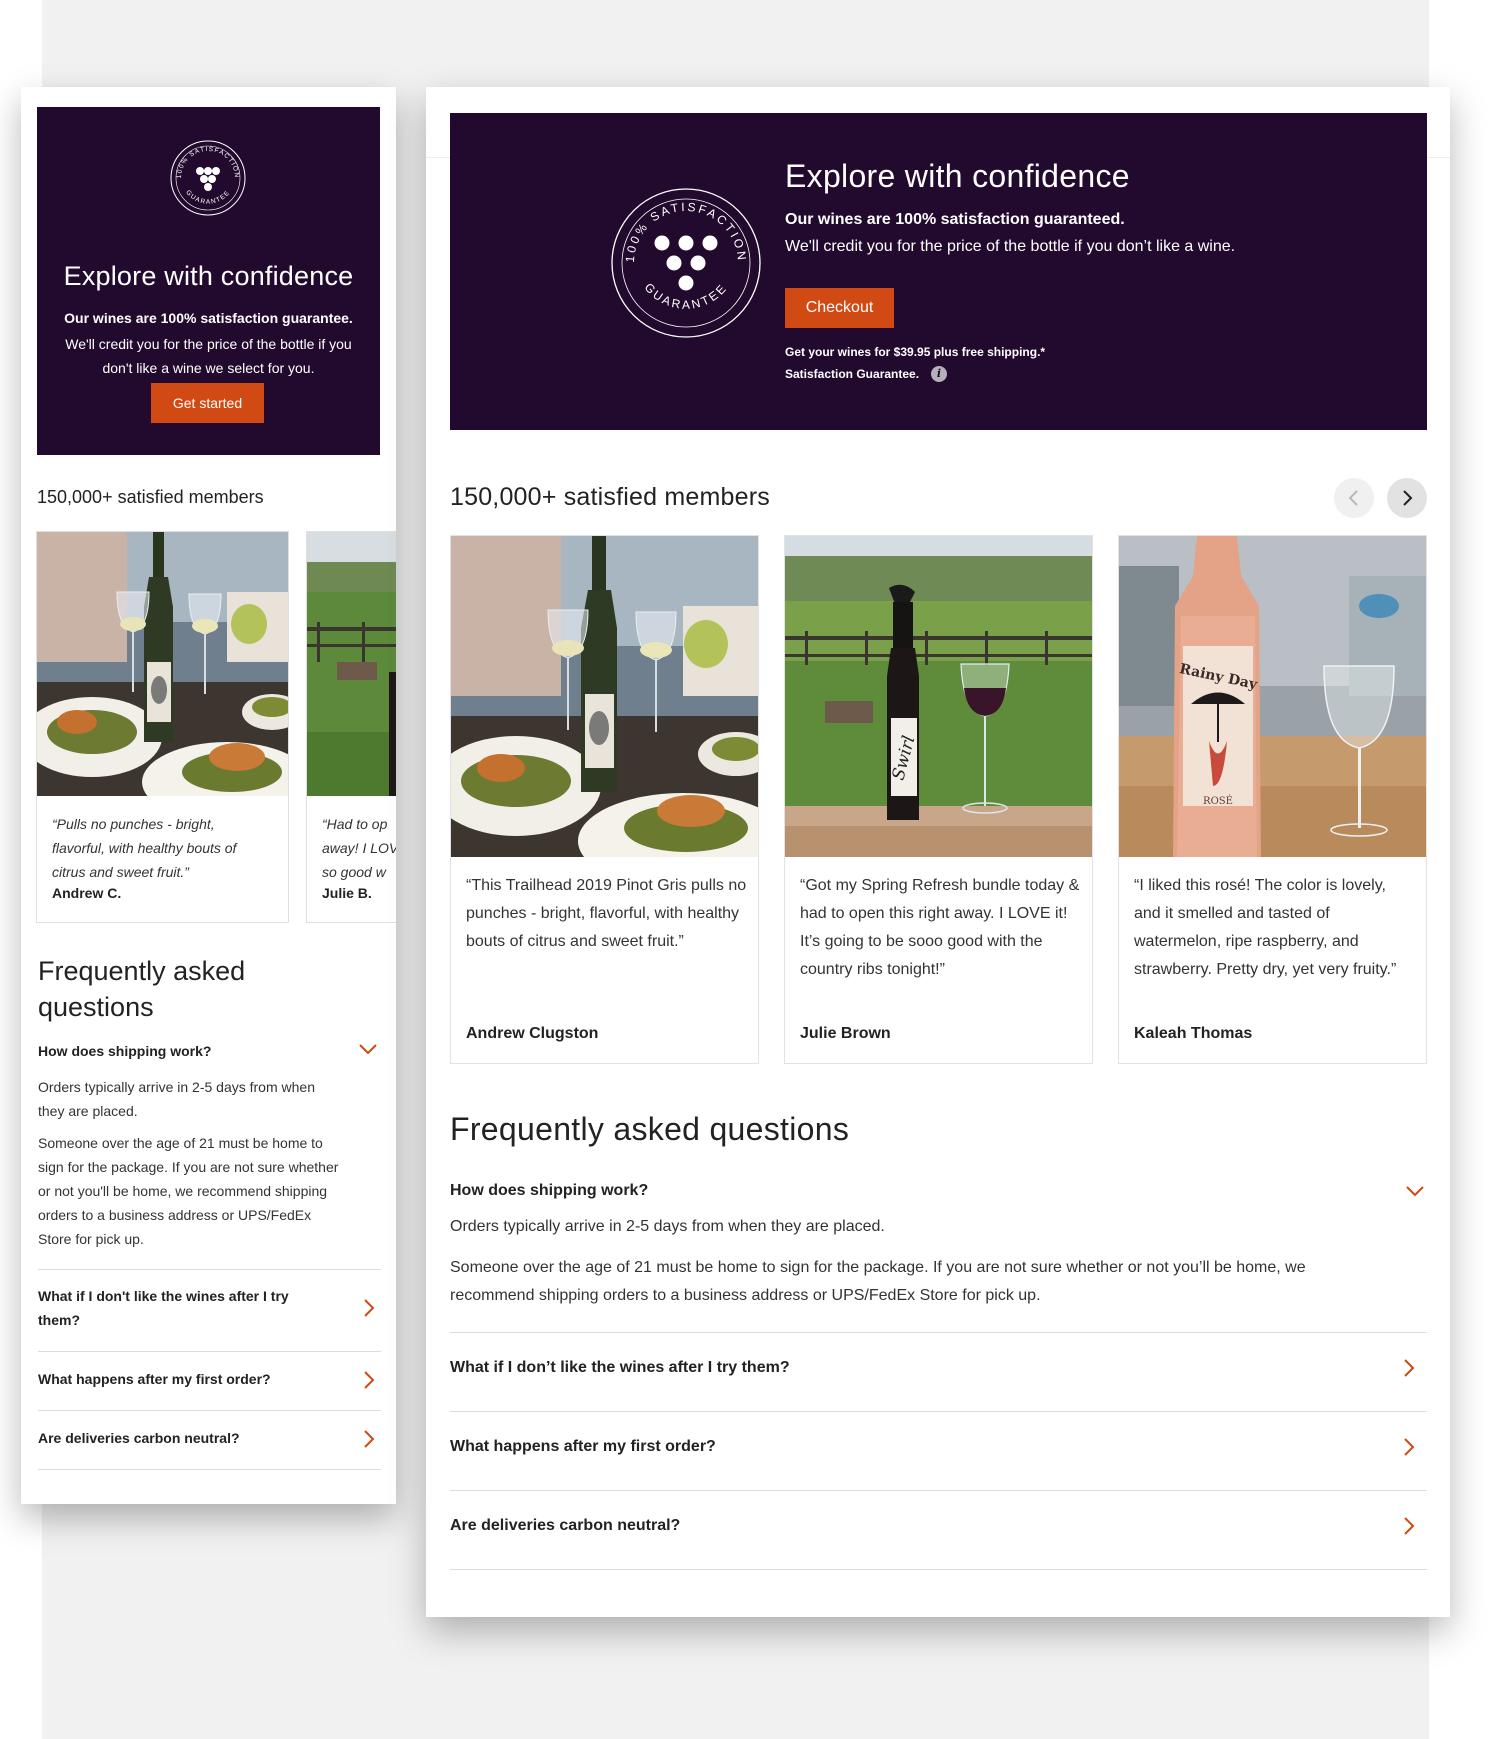  Describe the element at coordinates (1272, 696) in the screenshot. I see `testimonial-photo-rose: Rainy Day ROSÉ` at that location.